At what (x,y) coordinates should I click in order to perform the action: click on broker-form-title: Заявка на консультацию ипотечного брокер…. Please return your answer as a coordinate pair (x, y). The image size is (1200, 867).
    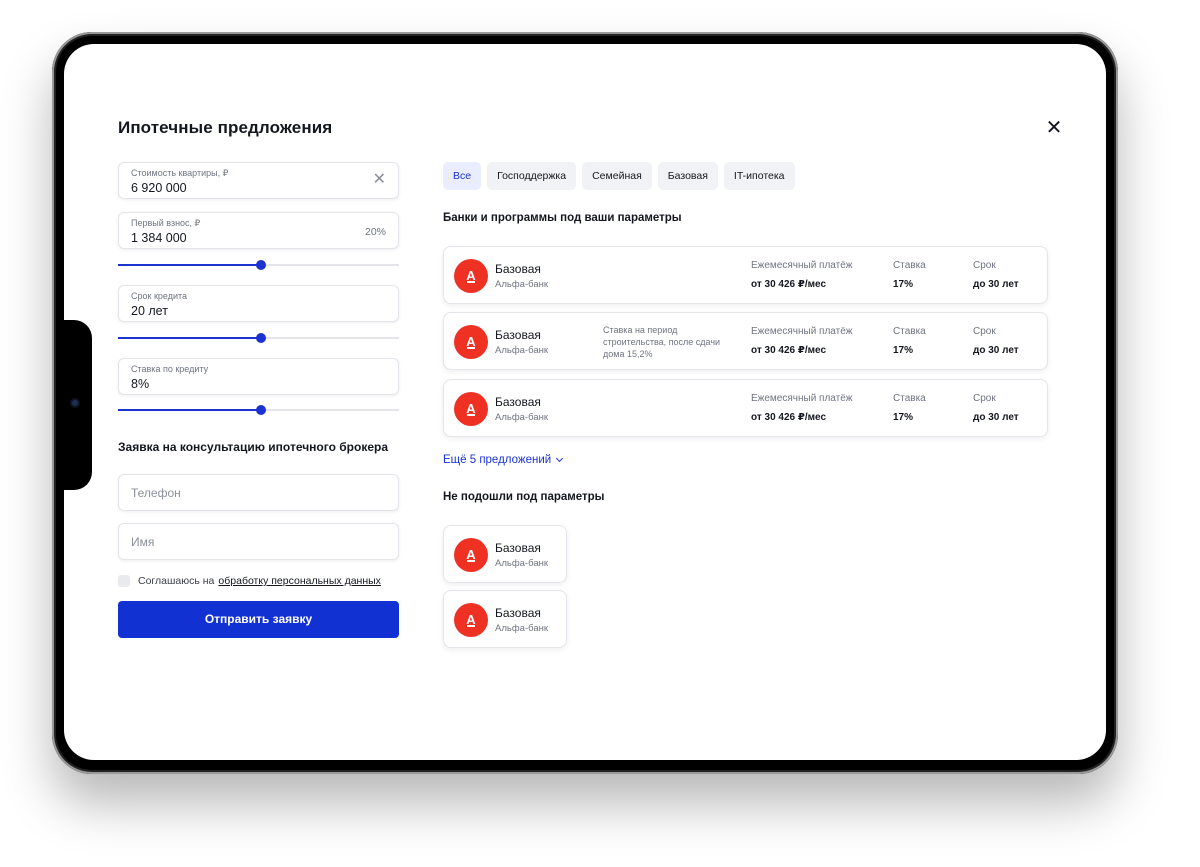
    Looking at the image, I should click on (253, 447).